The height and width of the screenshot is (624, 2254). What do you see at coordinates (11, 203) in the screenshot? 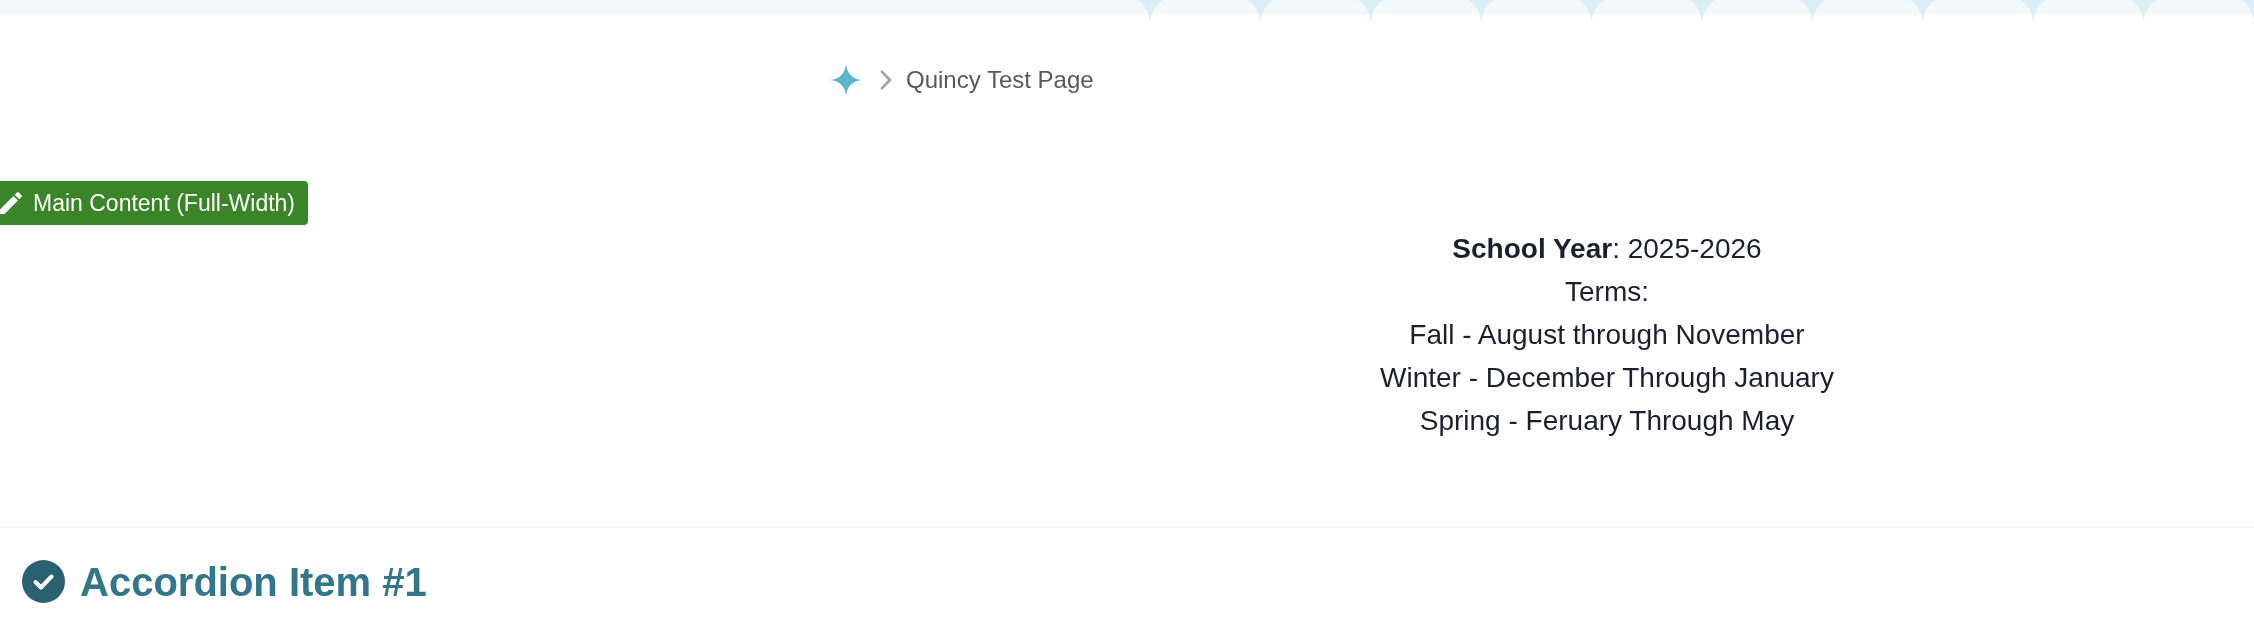
I see `pencil-icon` at bounding box center [11, 203].